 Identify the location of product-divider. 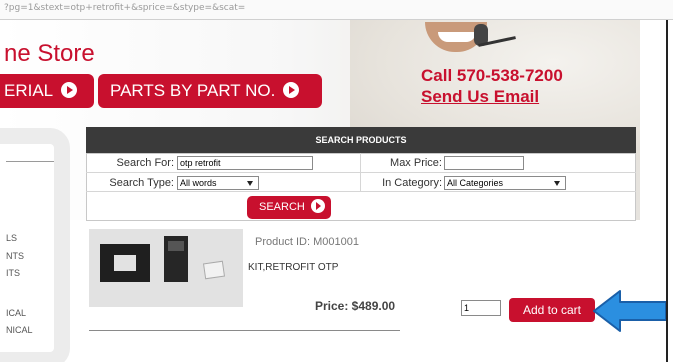
(244, 330).